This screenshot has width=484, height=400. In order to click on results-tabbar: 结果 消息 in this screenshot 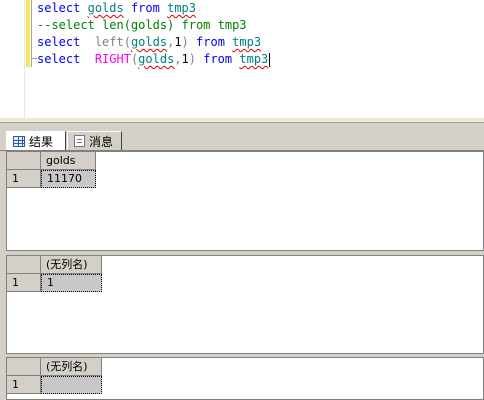, I will do `click(242, 140)`.